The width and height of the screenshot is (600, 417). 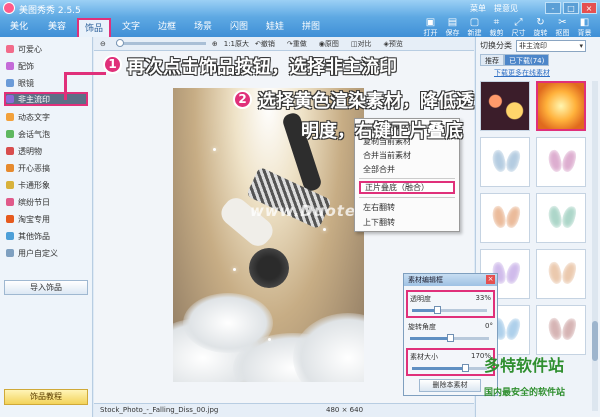 What do you see at coordinates (46, 287) in the screenshot?
I see `import-accessory-button: 导入饰品` at bounding box center [46, 287].